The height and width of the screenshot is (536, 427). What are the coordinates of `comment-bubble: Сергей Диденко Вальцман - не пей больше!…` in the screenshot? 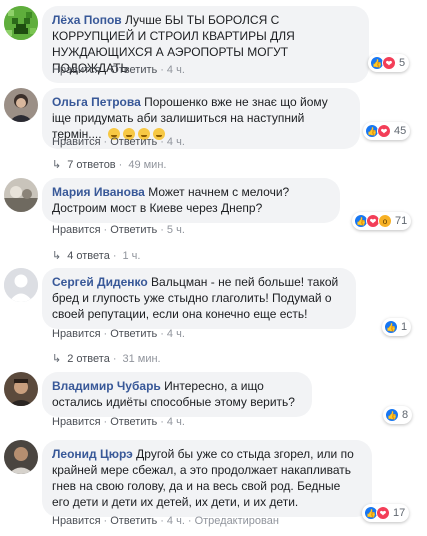 It's located at (199, 298).